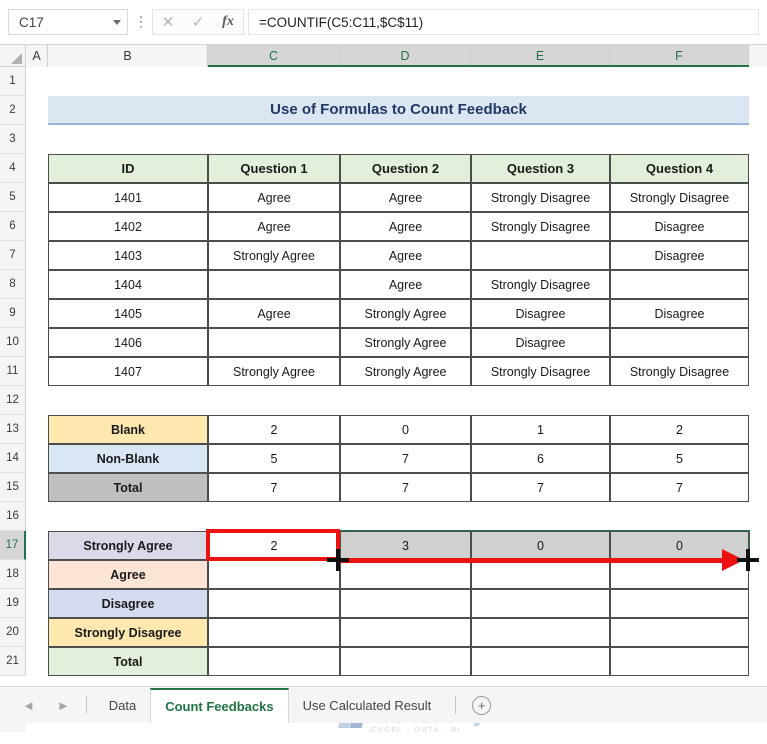  Describe the element at coordinates (405, 168) in the screenshot. I see `feedback-header-q2: Question 2` at that location.